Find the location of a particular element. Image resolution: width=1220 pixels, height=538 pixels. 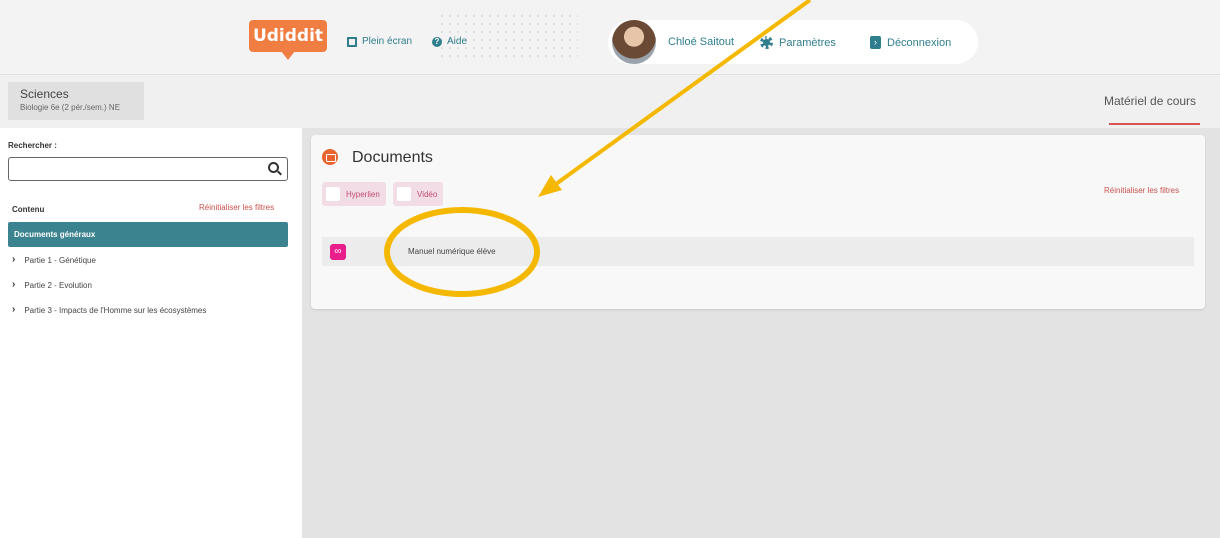

link-icon: ∞ is located at coordinates (338, 252).